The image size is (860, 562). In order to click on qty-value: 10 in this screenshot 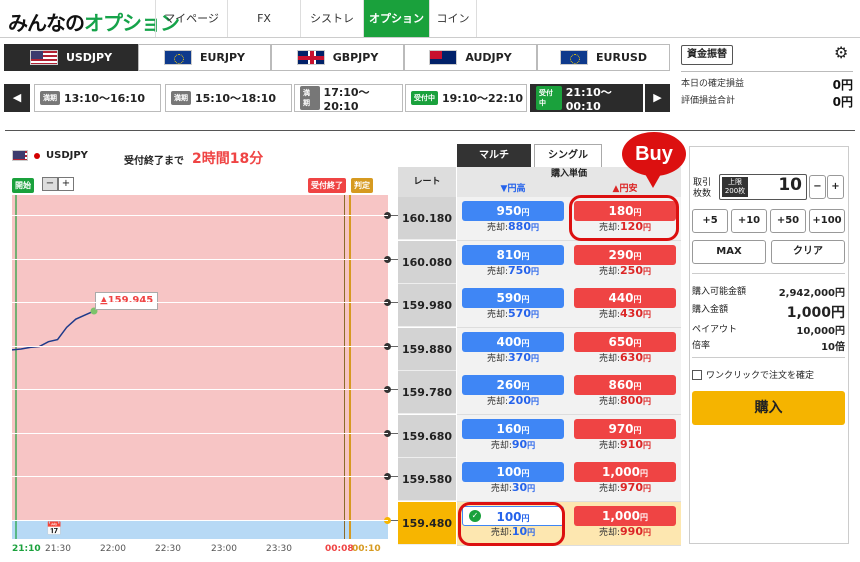, I will do `click(776, 185)`.